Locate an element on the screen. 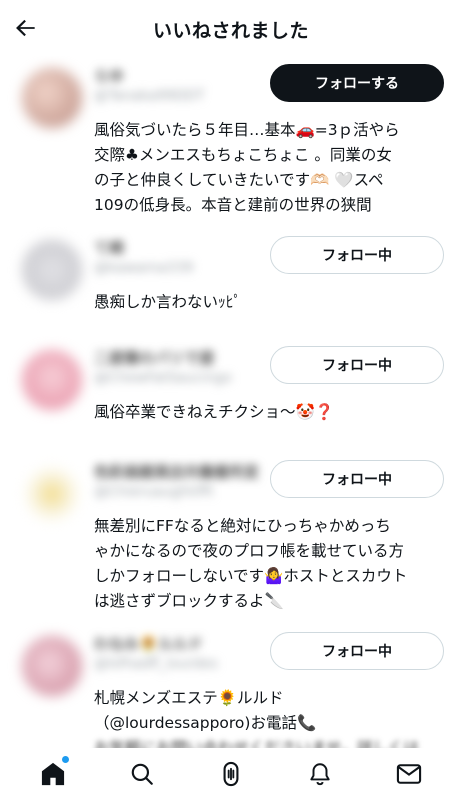 The width and height of the screenshot is (462, 800). nav-home is located at coordinates (53, 774).